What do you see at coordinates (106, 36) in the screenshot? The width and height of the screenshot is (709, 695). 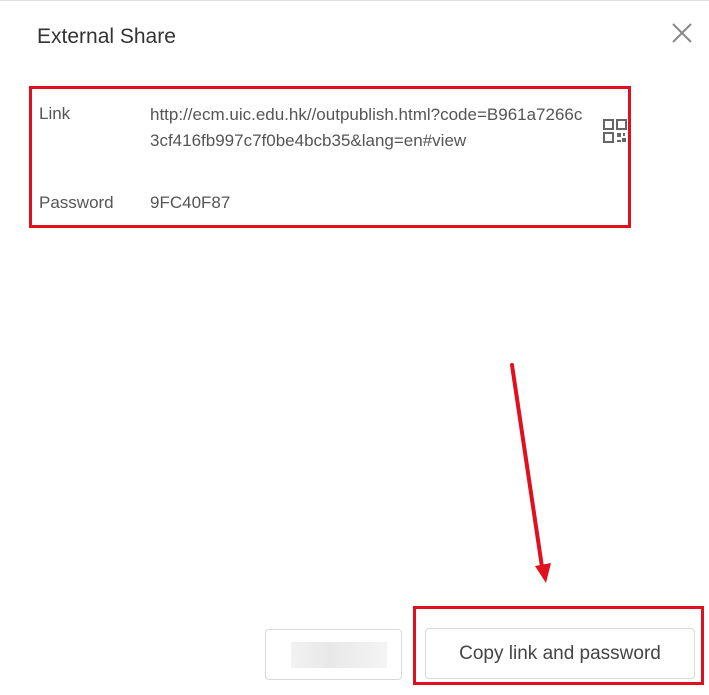 I see `dialog-title: External Share` at bounding box center [106, 36].